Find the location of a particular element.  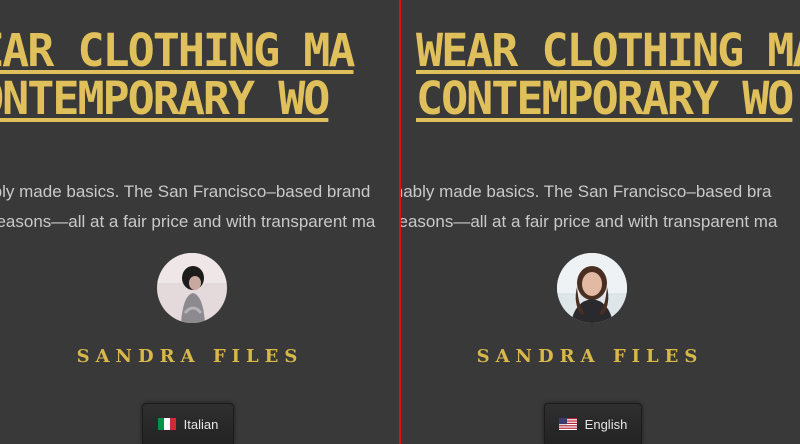

language-button-italian: Italian is located at coordinates (188, 423).